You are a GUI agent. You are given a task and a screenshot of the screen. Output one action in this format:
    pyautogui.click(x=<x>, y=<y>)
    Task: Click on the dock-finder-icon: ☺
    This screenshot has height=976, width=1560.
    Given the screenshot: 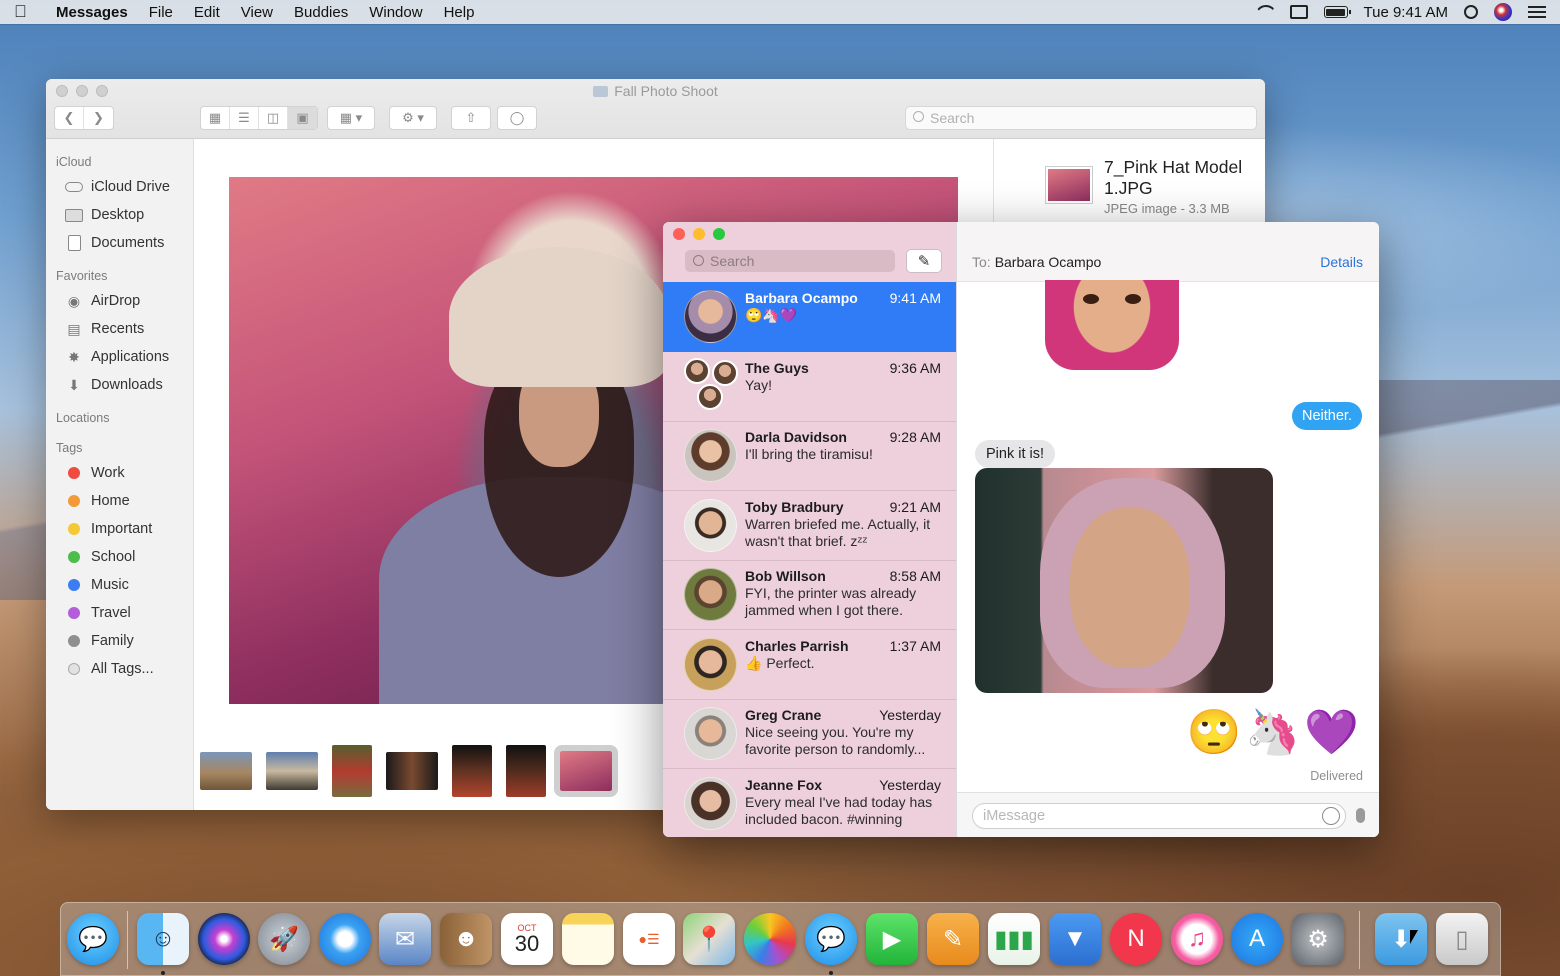 What is the action you would take?
    pyautogui.click(x=163, y=939)
    